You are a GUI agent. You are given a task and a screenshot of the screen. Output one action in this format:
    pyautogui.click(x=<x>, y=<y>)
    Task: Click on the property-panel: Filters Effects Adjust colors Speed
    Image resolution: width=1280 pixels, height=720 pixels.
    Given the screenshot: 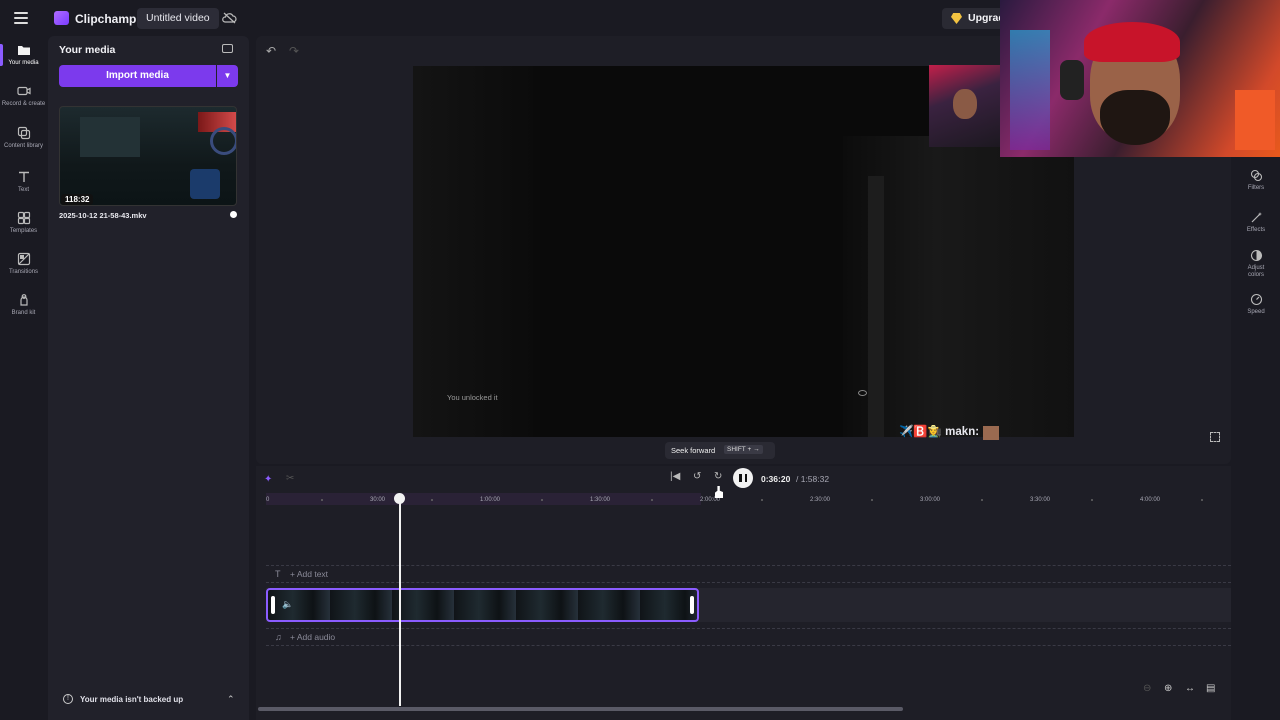 What is the action you would take?
    pyautogui.click(x=1256, y=250)
    